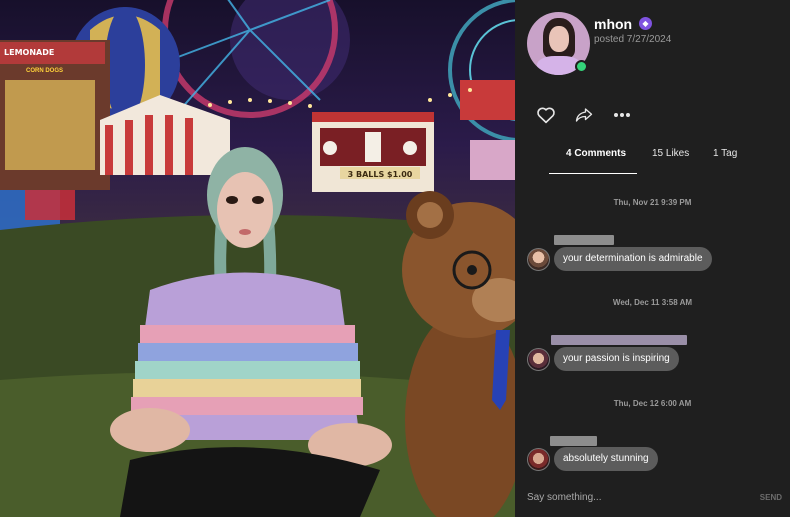 Image resolution: width=790 pixels, height=517 pixels. I want to click on send-button: SEND, so click(771, 497).